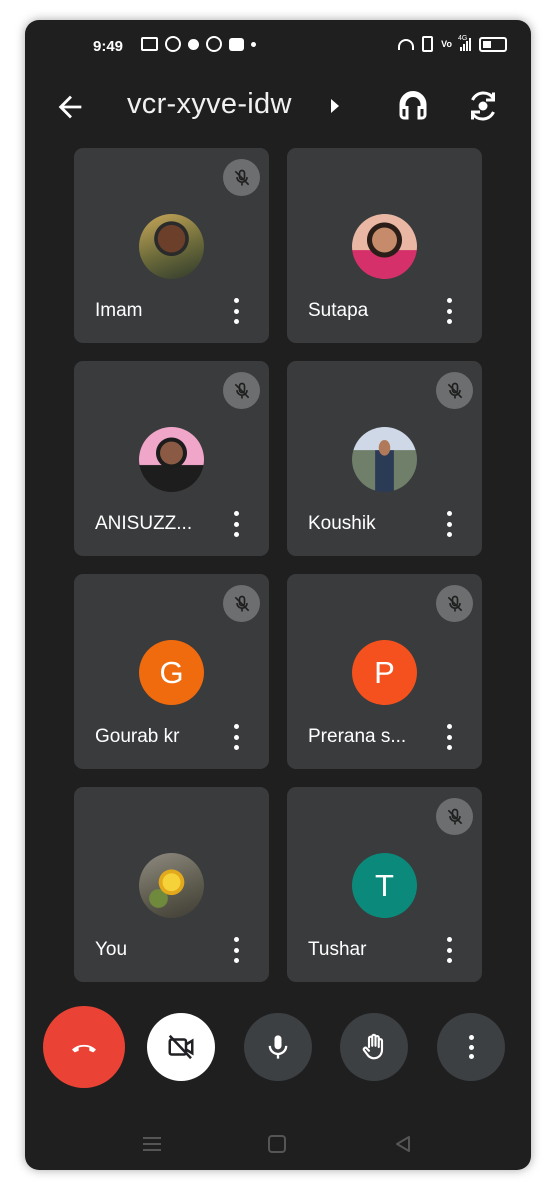  What do you see at coordinates (483, 106) in the screenshot?
I see `switch-camera-icon` at bounding box center [483, 106].